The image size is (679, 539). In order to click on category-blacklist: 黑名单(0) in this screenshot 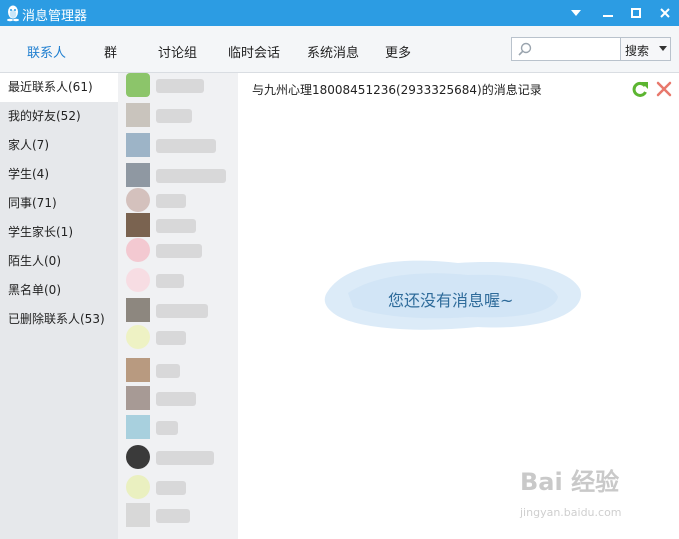, I will do `click(59, 290)`.